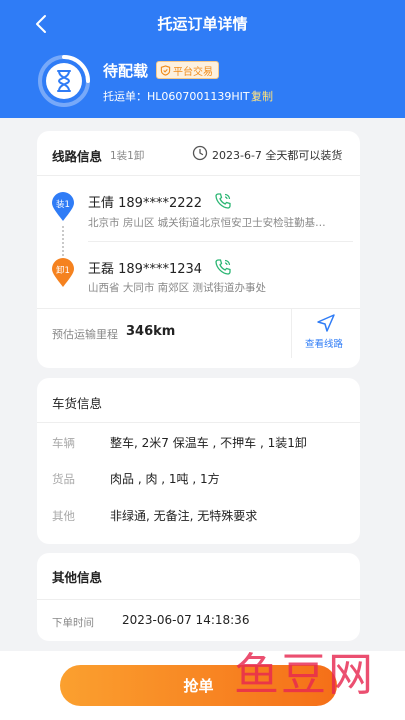  I want to click on platform-badge-label: 平台交易, so click(193, 72).